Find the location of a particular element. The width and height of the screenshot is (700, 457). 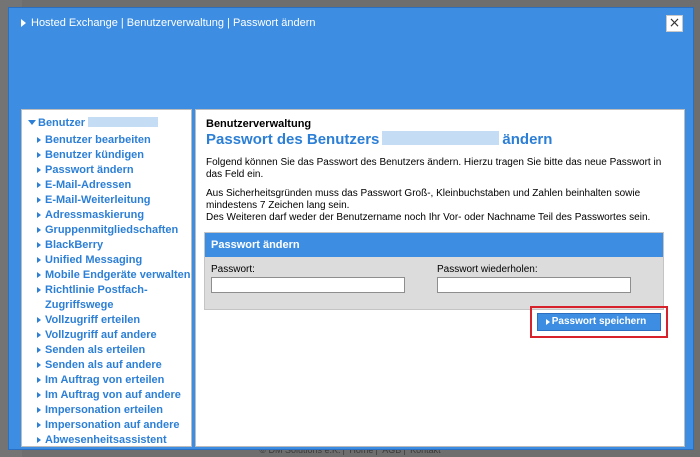

sidebar-item-impersonation-erteilen: Impersonation erteilen is located at coordinates (109, 410).